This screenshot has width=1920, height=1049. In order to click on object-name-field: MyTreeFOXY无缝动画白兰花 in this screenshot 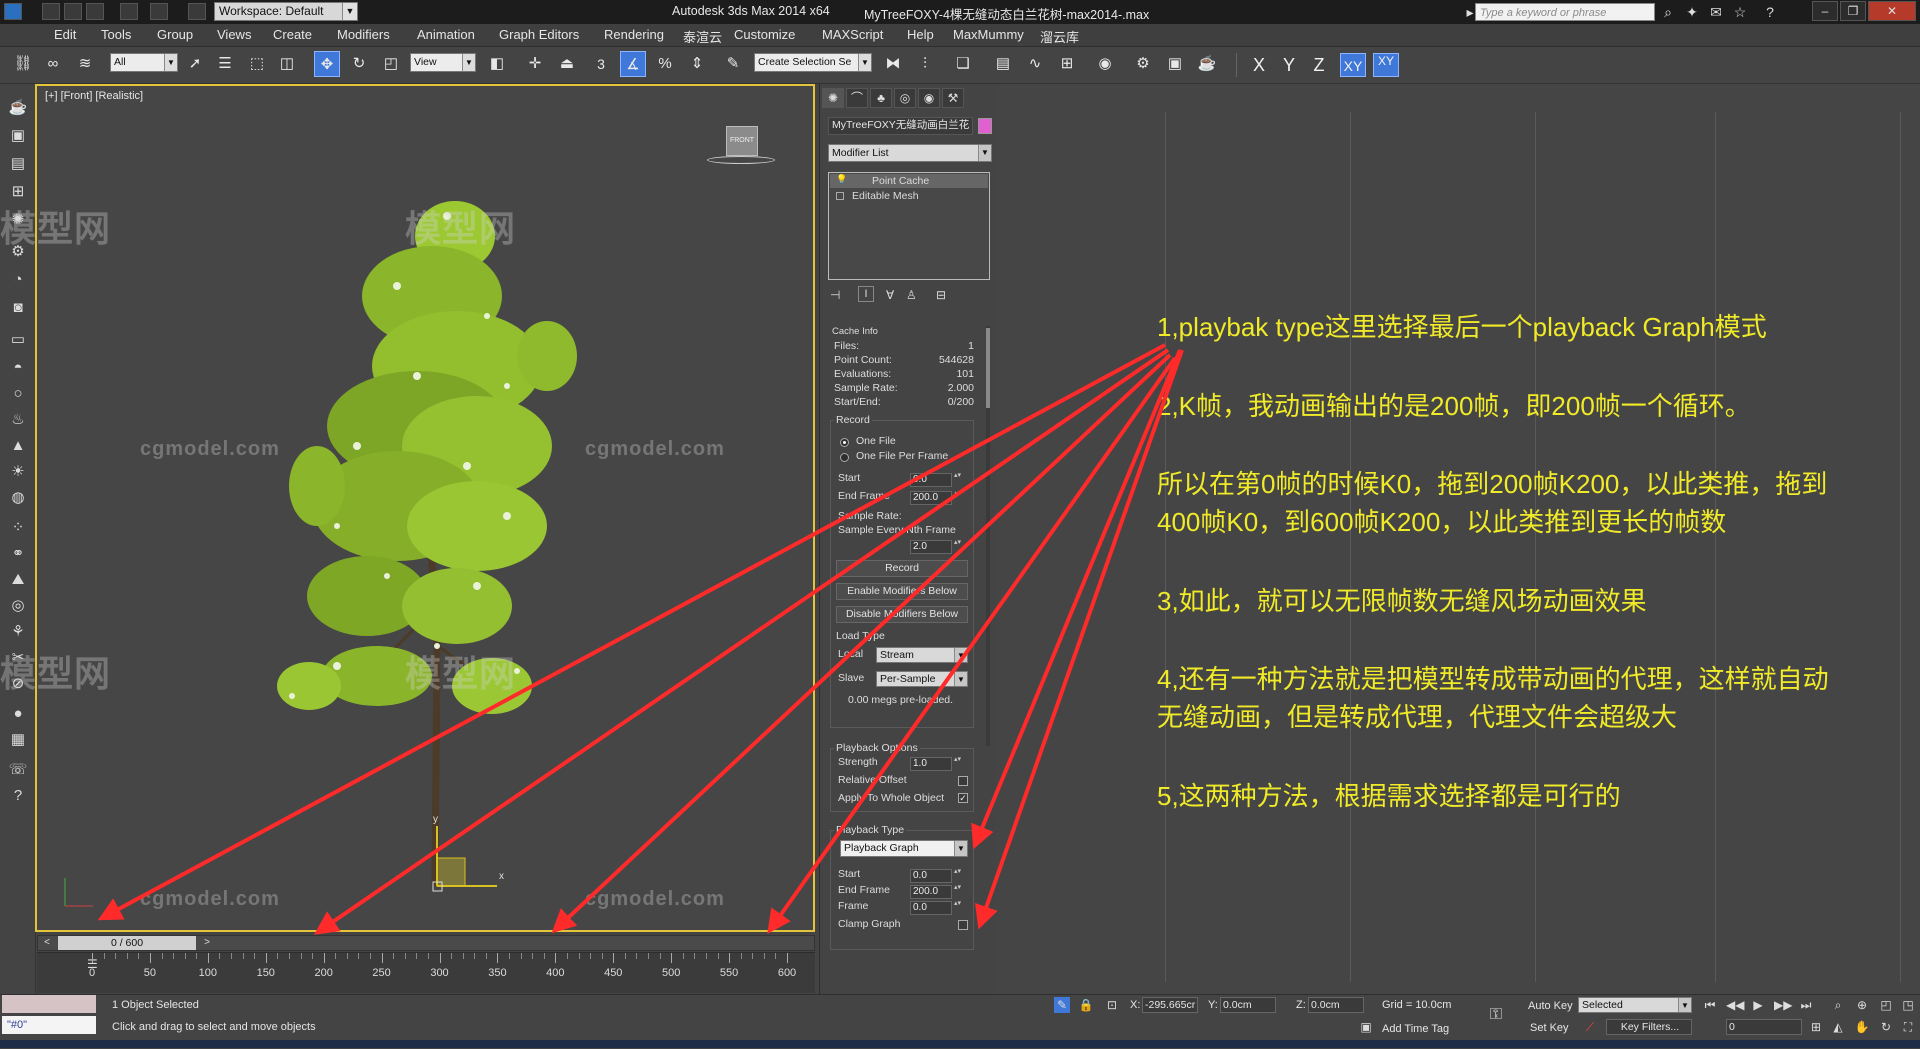, I will do `click(900, 126)`.